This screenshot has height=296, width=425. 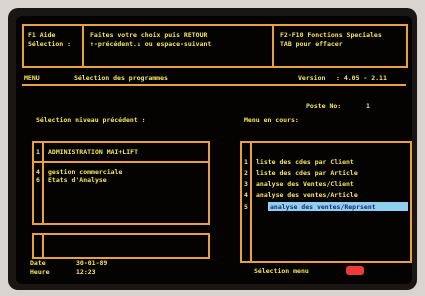 I want to click on page-title: Sélection des programmes, so click(x=121, y=78).